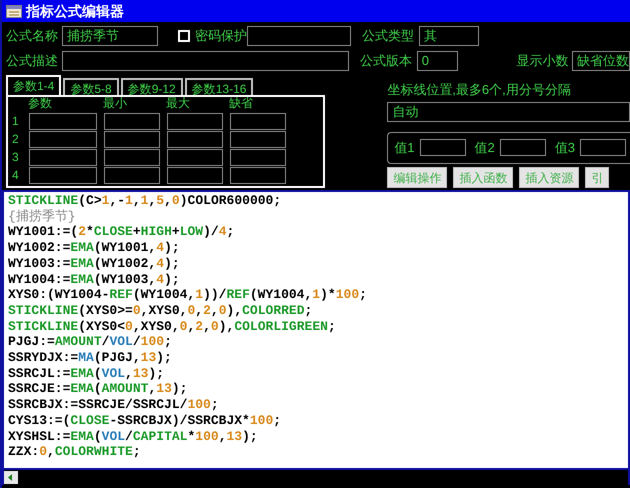  Describe the element at coordinates (601, 61) in the screenshot. I see `decimals-field: 缺省位数` at that location.